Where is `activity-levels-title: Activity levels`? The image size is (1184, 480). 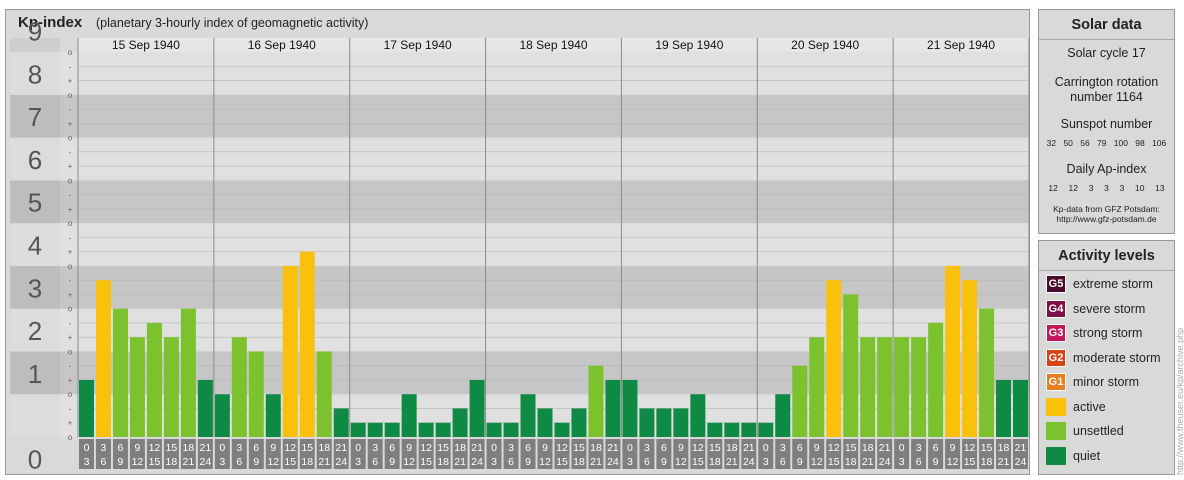 activity-levels-title: Activity levels is located at coordinates (1106, 256).